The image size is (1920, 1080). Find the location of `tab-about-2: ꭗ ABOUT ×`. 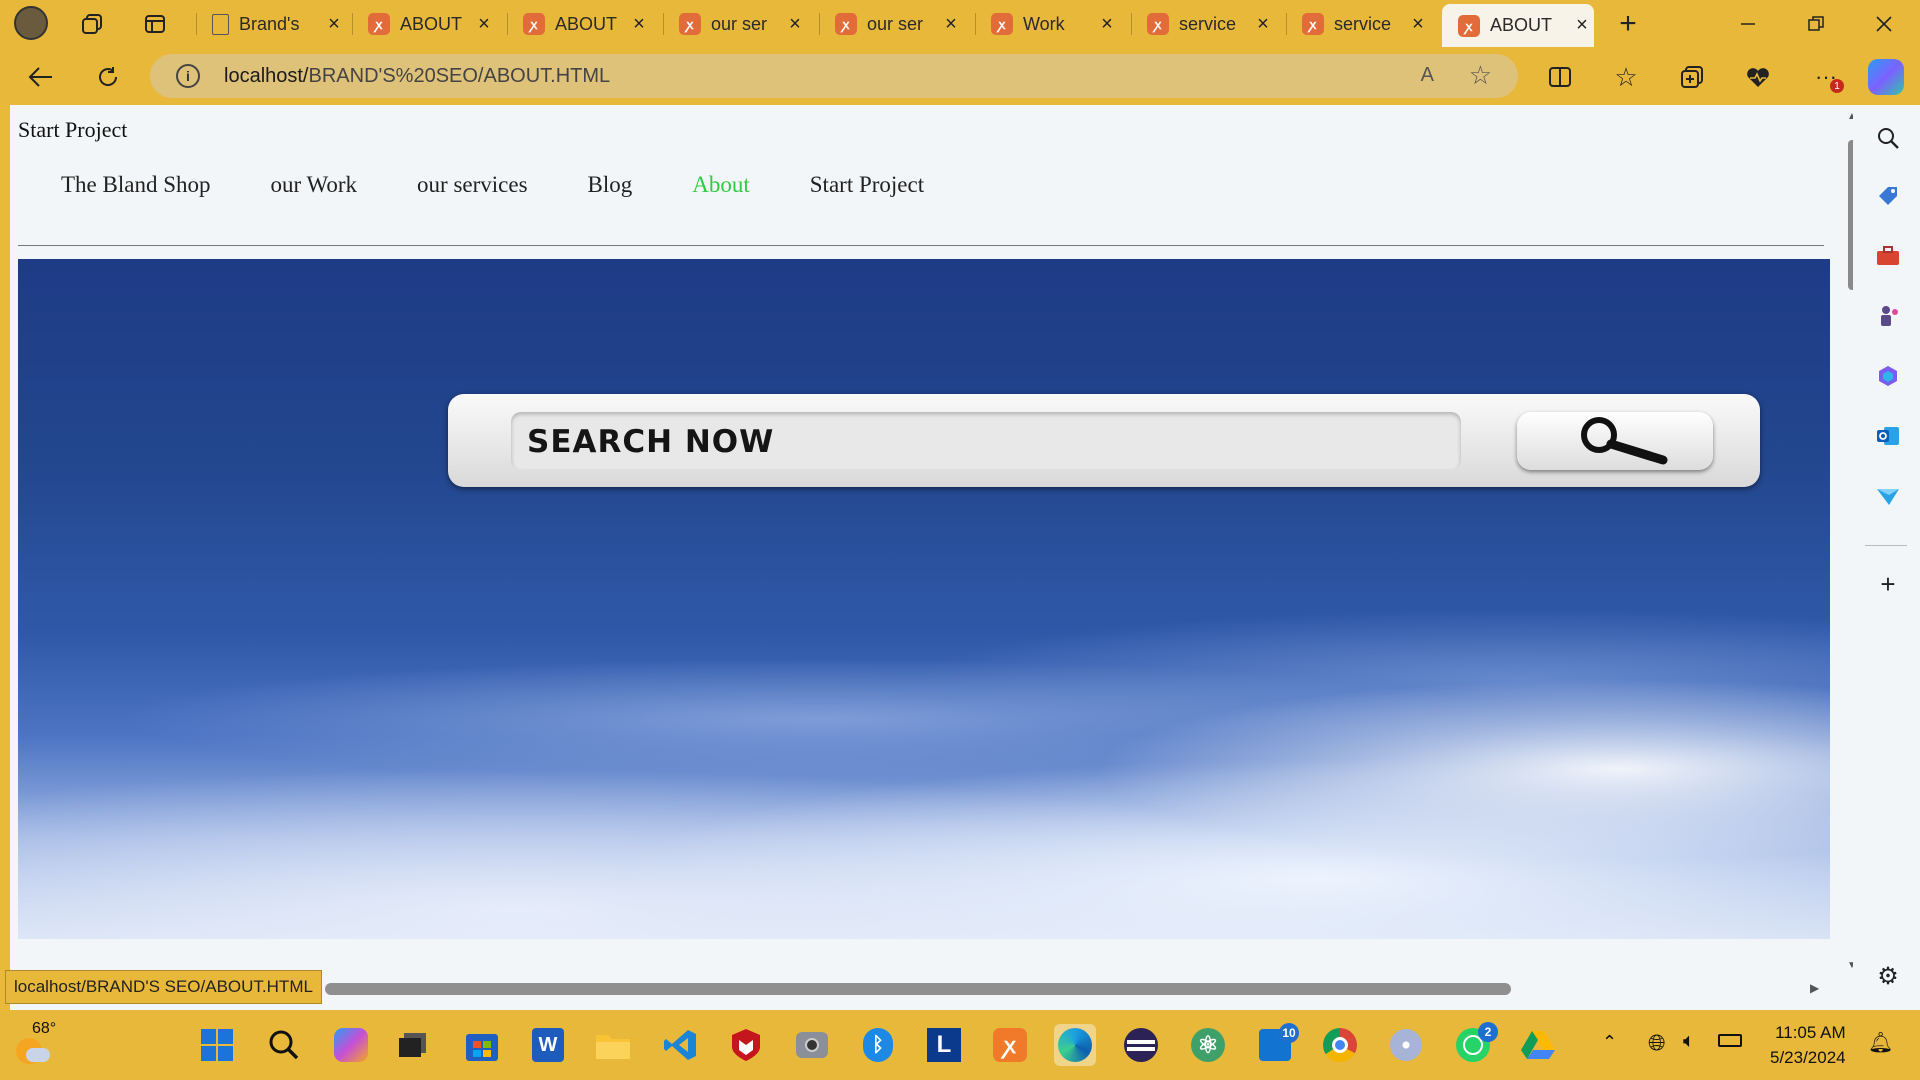

tab-about-2: ꭗ ABOUT × is located at coordinates (587, 24).